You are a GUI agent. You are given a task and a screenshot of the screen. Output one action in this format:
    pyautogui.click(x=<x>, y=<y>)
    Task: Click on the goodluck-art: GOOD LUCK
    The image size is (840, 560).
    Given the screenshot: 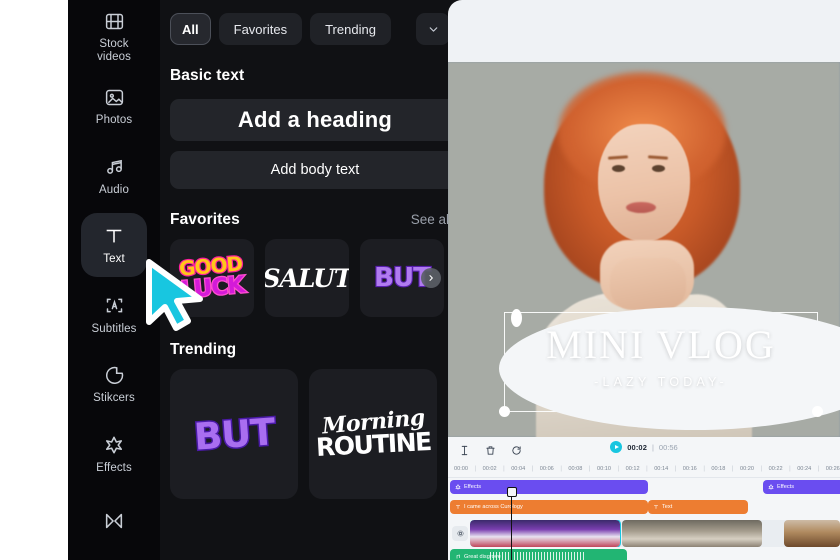 What is the action you would take?
    pyautogui.click(x=211, y=277)
    